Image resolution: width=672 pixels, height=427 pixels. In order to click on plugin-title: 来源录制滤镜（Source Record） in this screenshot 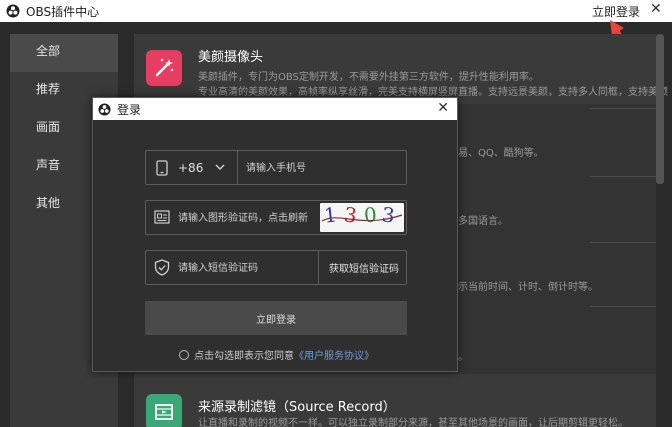, I will do `click(297, 407)`.